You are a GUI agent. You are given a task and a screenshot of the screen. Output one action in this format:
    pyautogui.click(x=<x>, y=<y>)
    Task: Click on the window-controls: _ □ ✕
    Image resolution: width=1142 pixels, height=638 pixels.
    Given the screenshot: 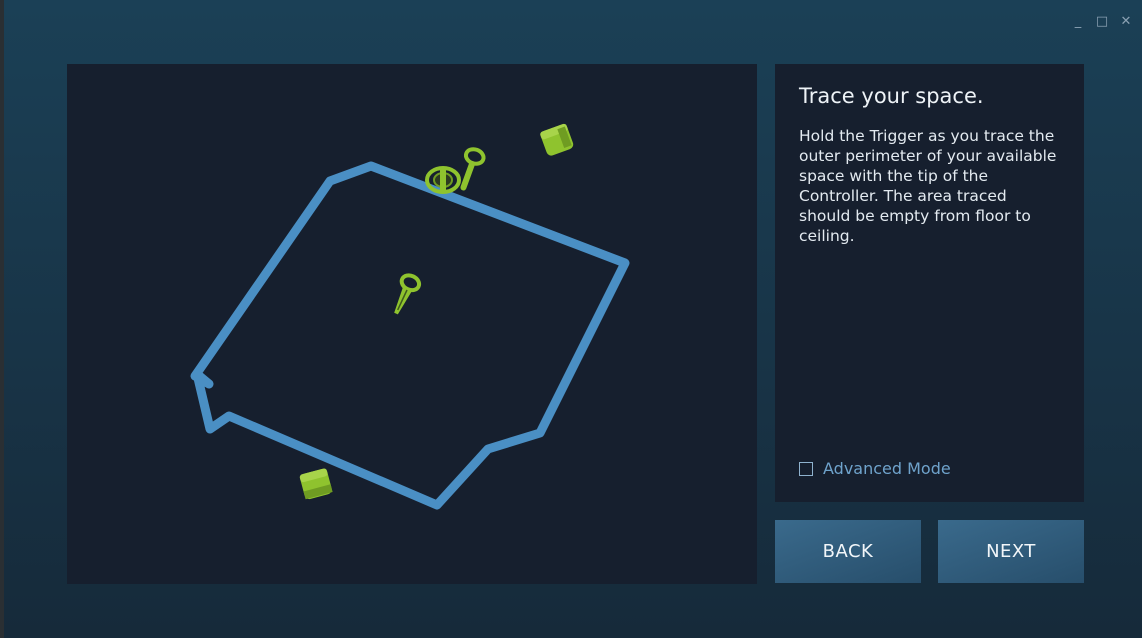 What is the action you would take?
    pyautogui.click(x=1102, y=22)
    